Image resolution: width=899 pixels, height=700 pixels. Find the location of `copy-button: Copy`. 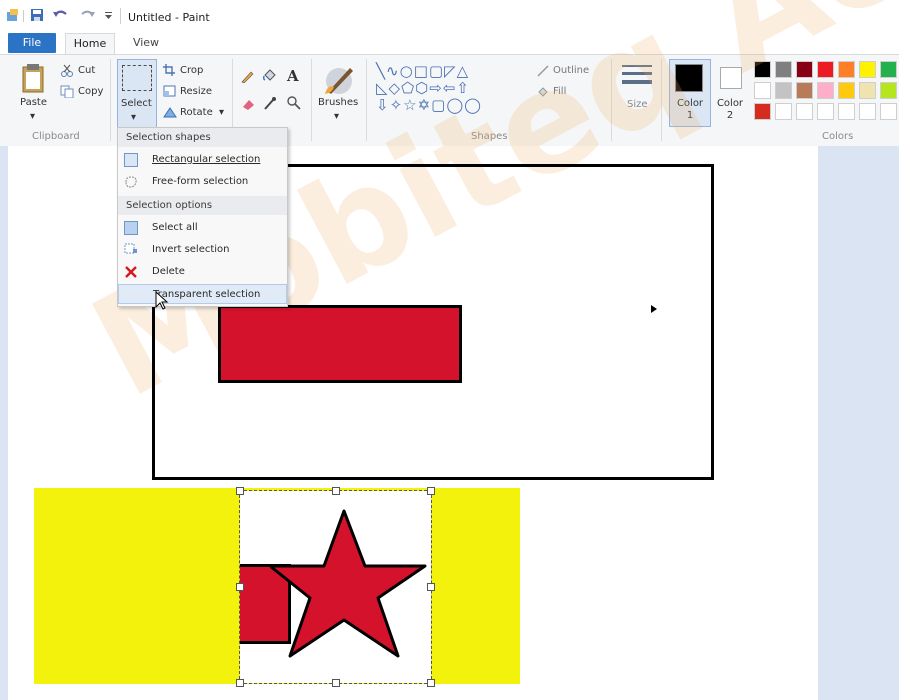

copy-button: Copy is located at coordinates (90, 91).